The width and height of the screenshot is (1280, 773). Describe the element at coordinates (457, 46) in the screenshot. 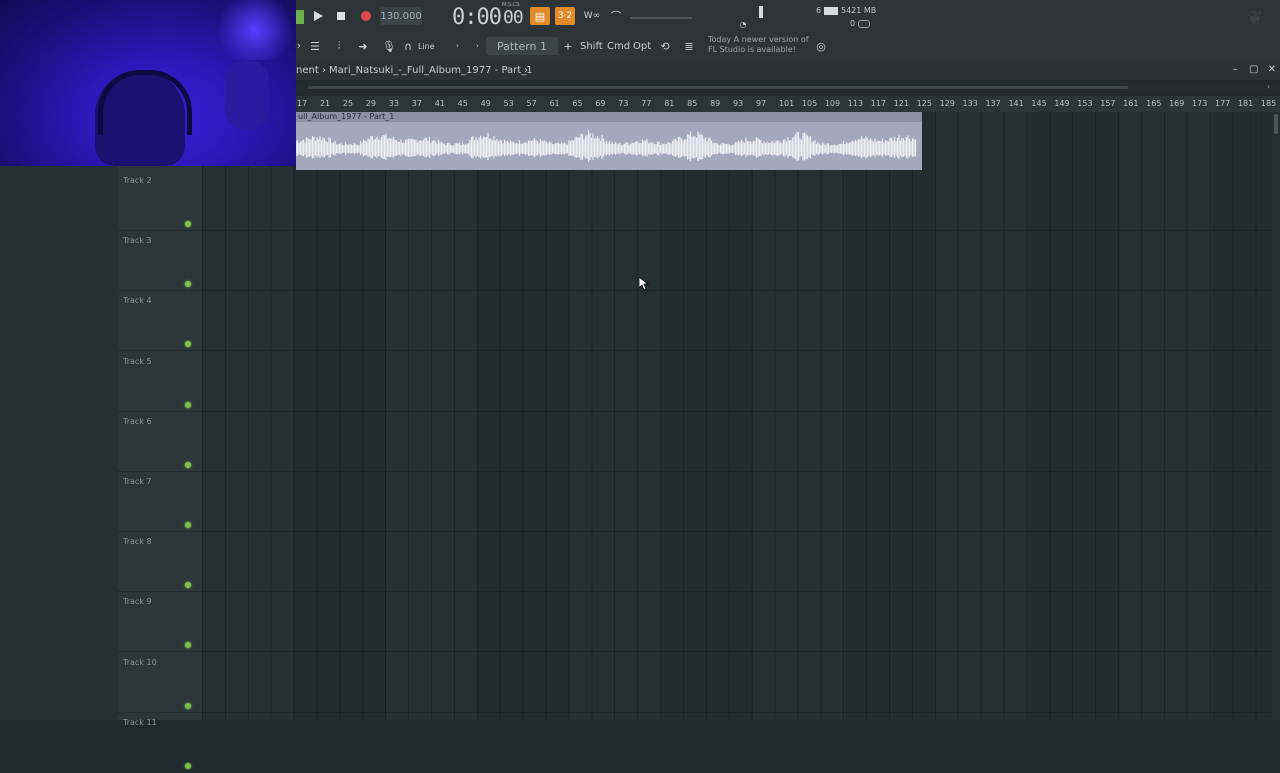

I see `snap-dropdown-icon: ›` at that location.